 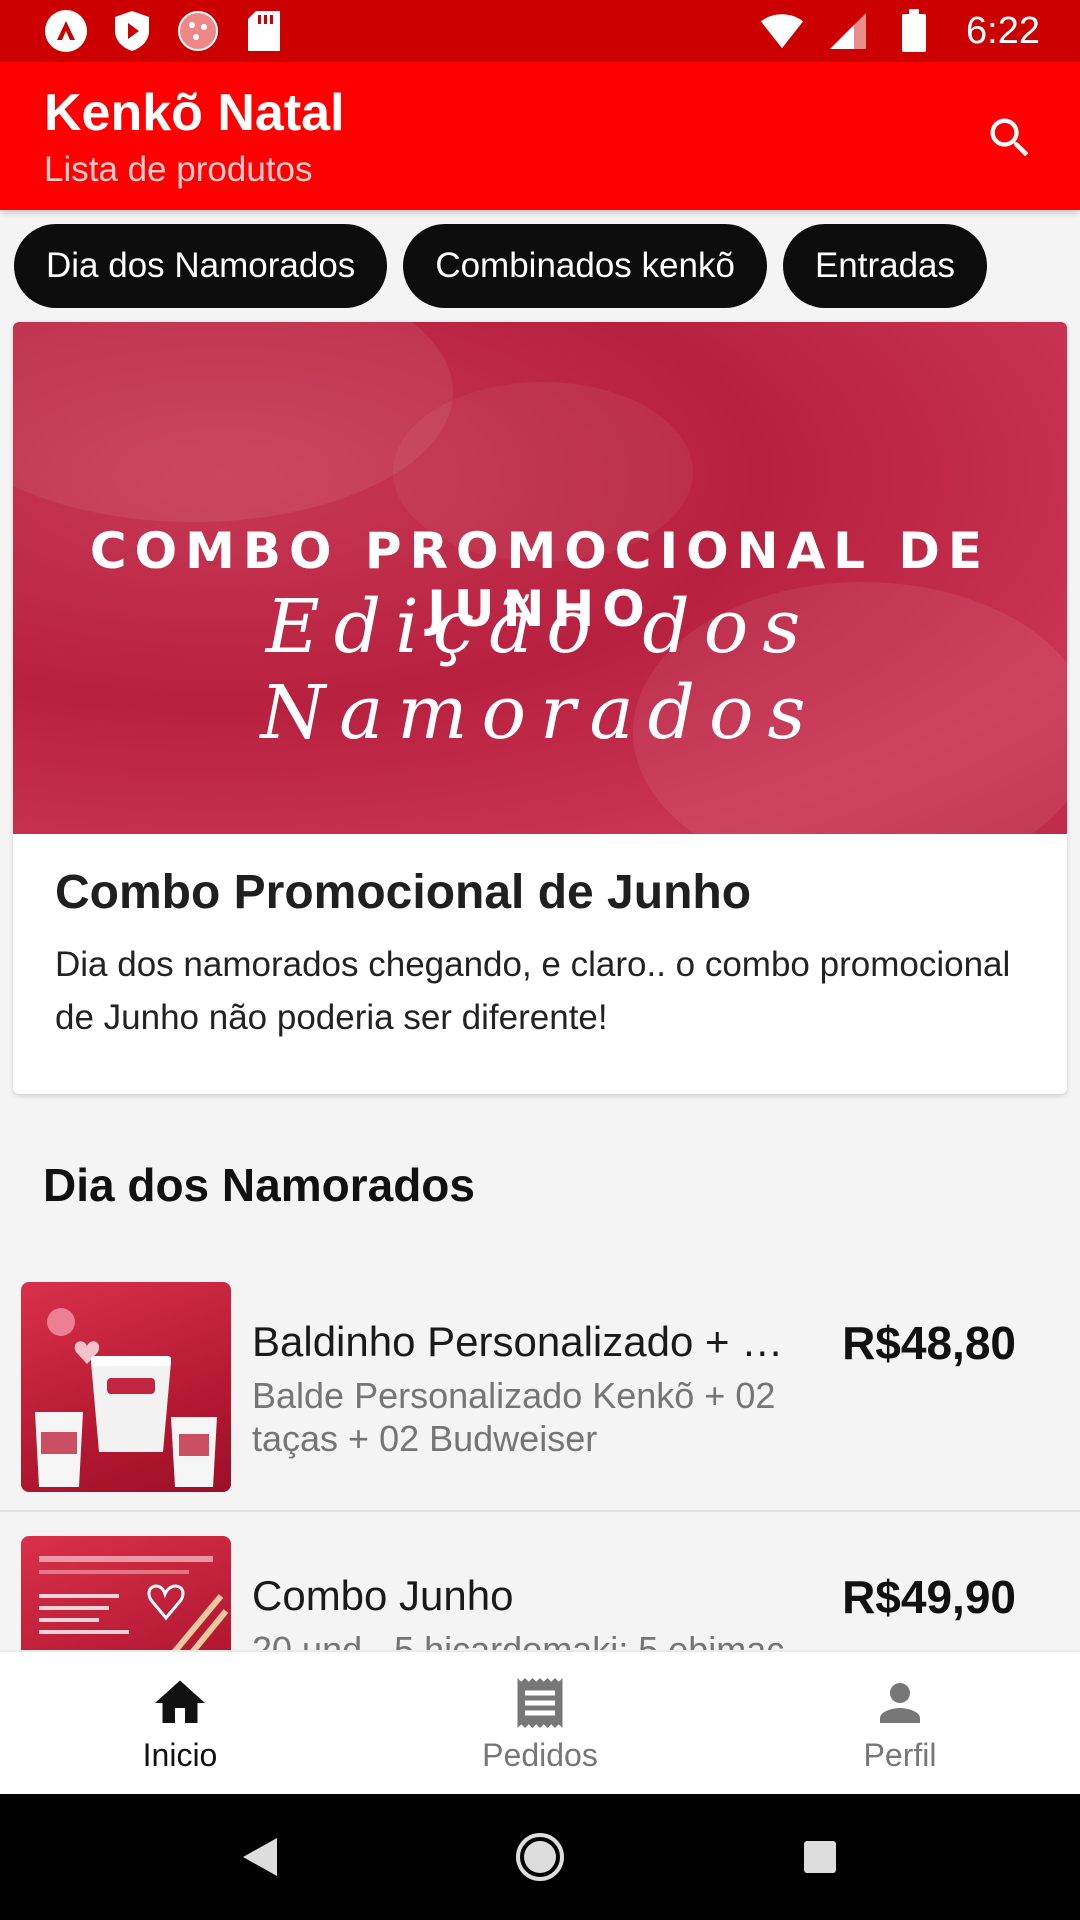 What do you see at coordinates (198, 31) in the screenshot?
I see `circle-dots-icon` at bounding box center [198, 31].